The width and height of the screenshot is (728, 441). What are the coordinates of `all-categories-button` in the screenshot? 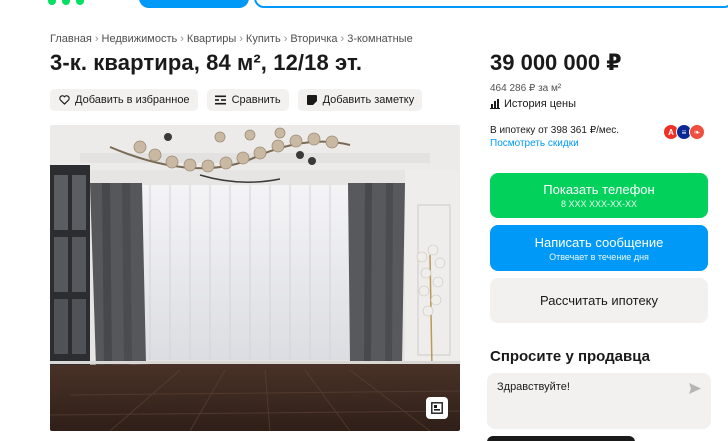 It's located at (194, 4).